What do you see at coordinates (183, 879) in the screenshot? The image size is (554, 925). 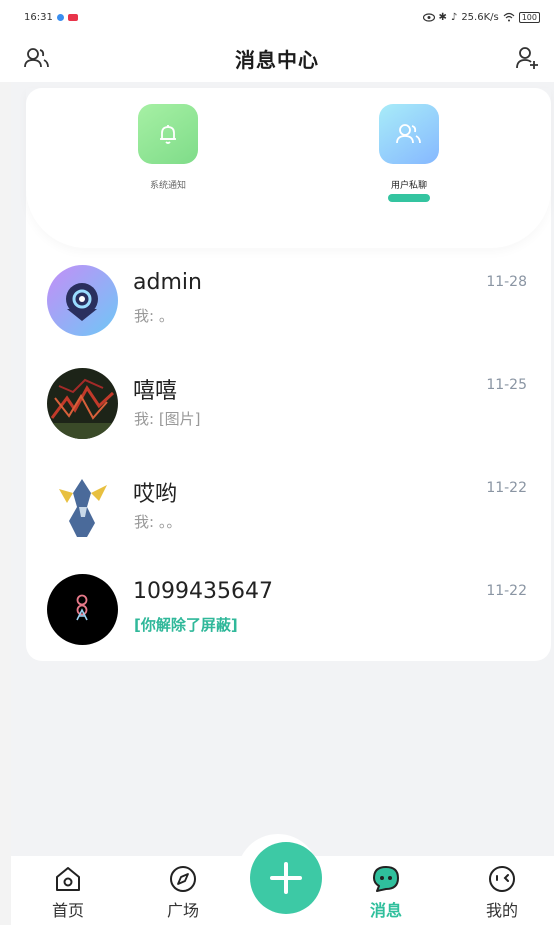 I see `compass-icon` at bounding box center [183, 879].